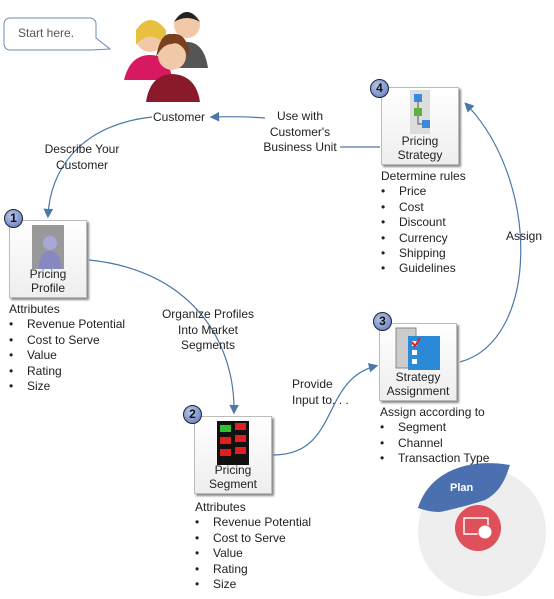 Image resolution: width=554 pixels, height=599 pixels. What do you see at coordinates (379, 88) in the screenshot?
I see `step-badge-4: 4` at bounding box center [379, 88].